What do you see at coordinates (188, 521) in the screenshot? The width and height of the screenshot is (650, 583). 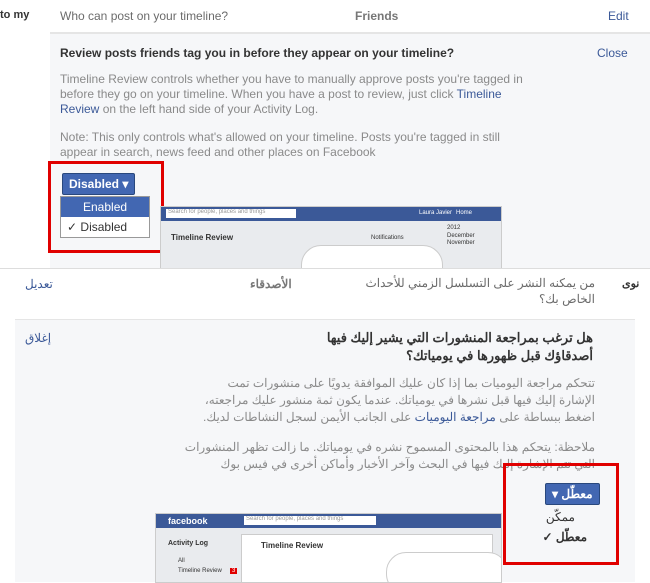 I see `fb-logo: facebook` at bounding box center [188, 521].